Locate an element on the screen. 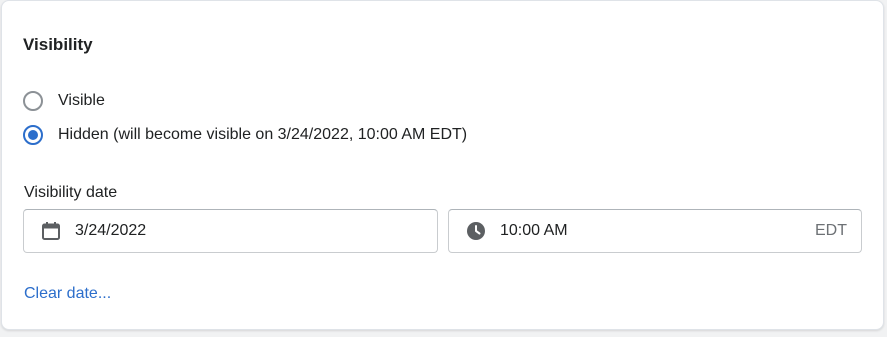 Image resolution: width=887 pixels, height=337 pixels. visible-radio is located at coordinates (33, 101).